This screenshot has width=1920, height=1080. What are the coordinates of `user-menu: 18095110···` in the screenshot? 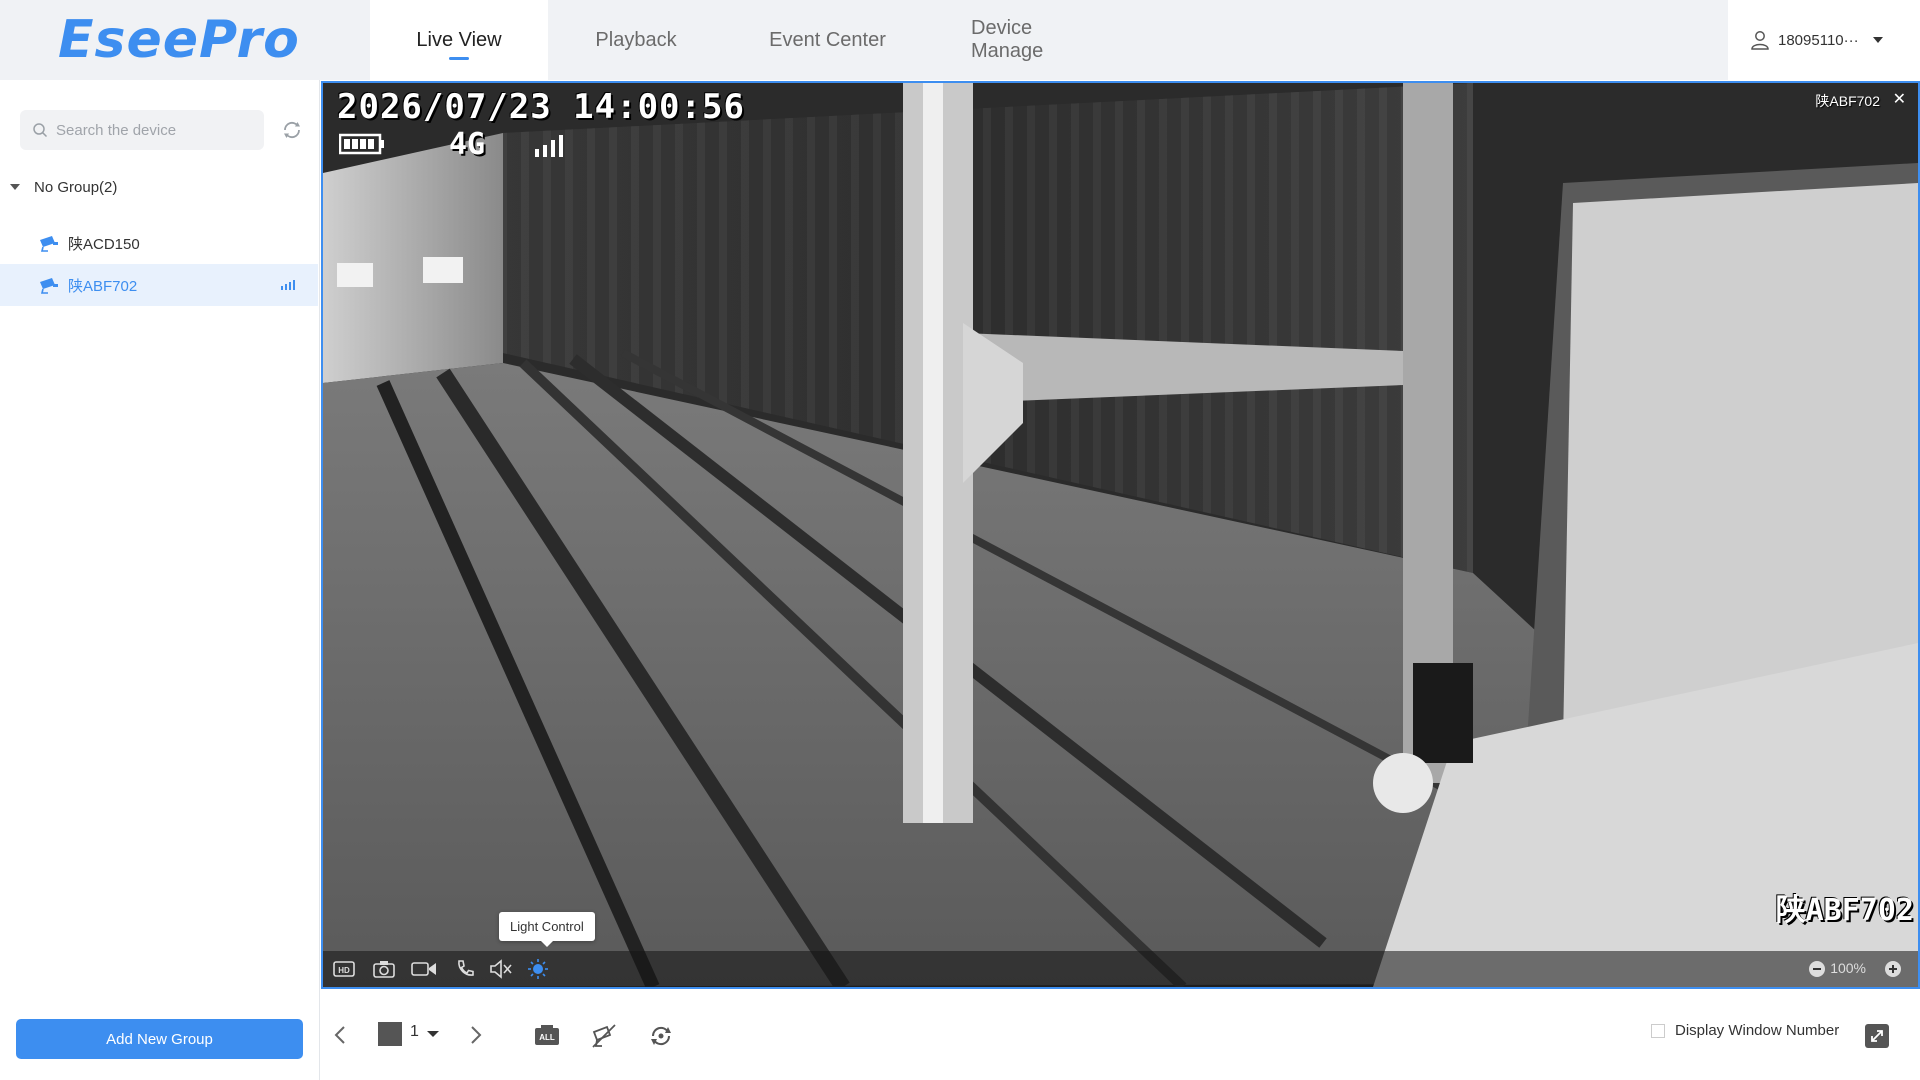 It's located at (1824, 40).